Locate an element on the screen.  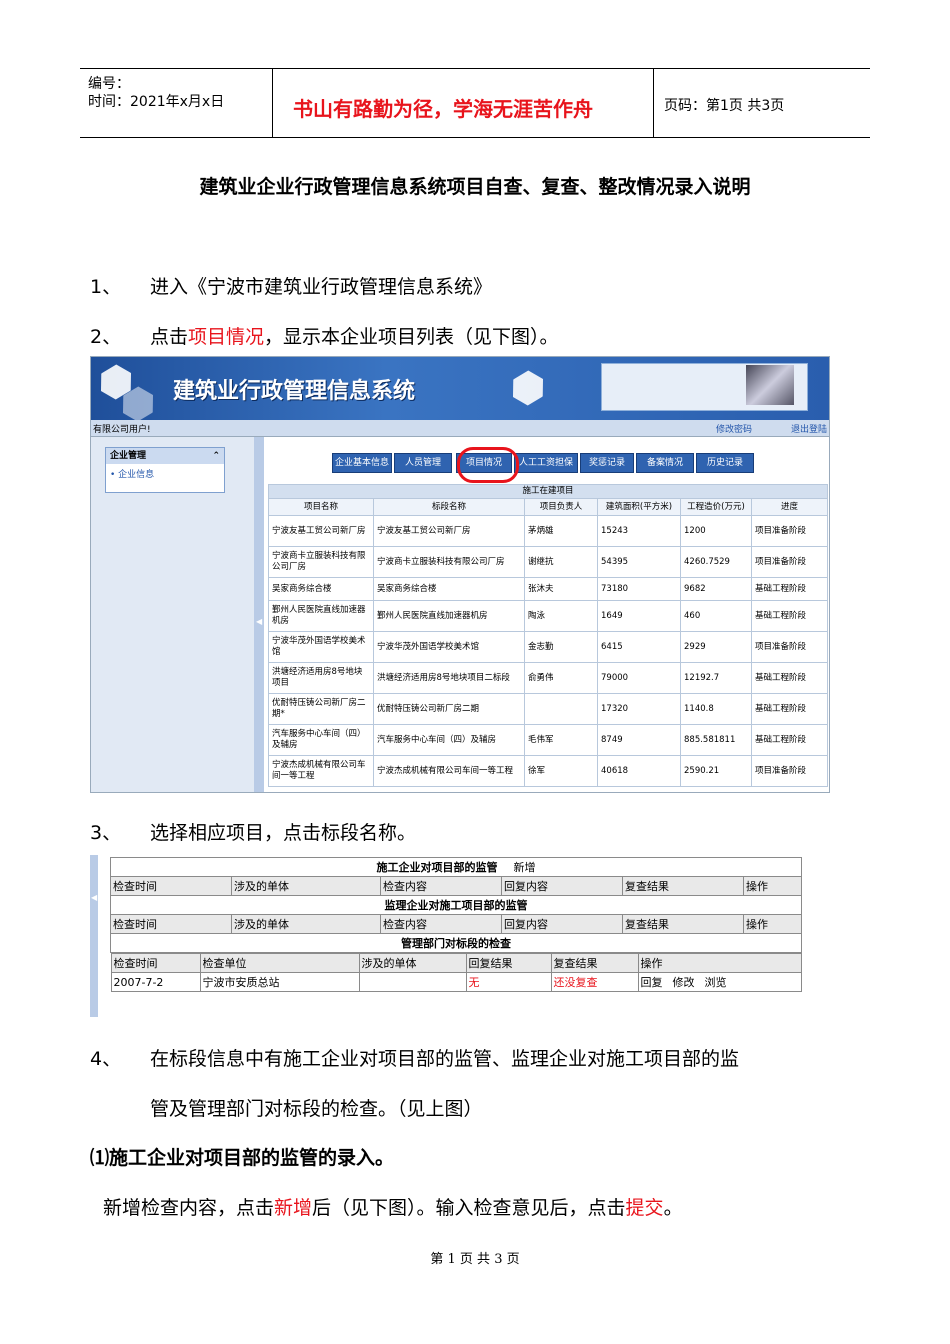
user-bar: 有限公司用户! 修改密码 退出登陆 is located at coordinates (460, 428).